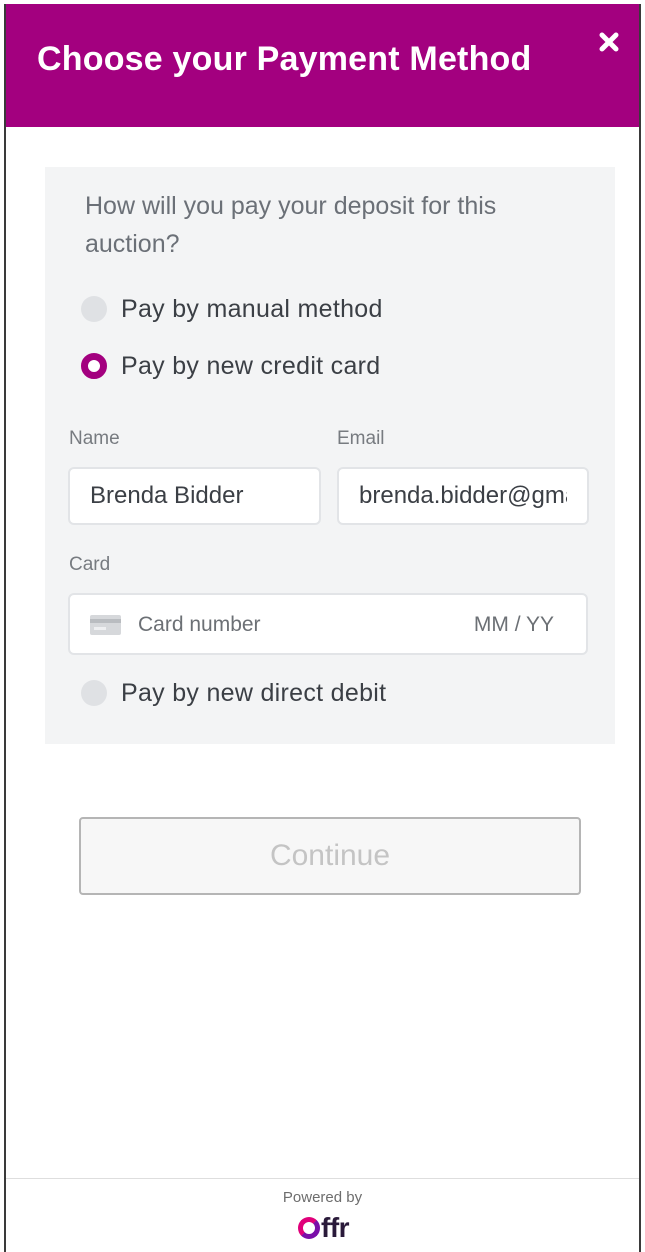 The image size is (645, 1252). I want to click on option-credit-card: Pay by new credit card, so click(231, 366).